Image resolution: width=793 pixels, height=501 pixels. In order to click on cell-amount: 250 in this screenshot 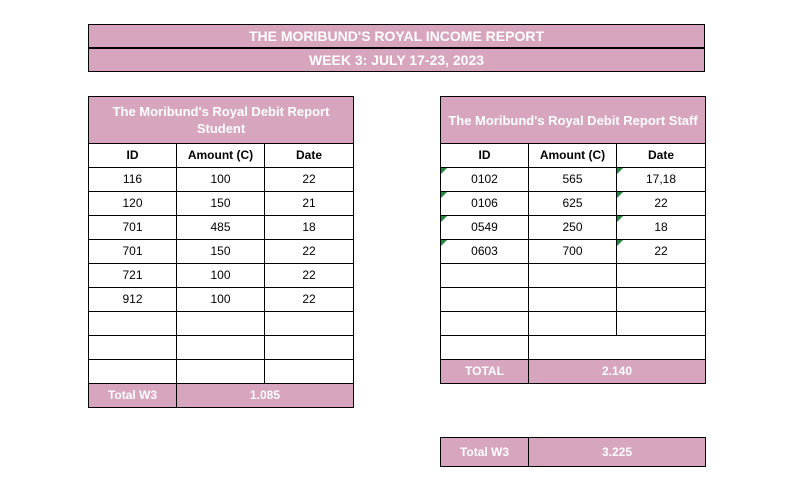, I will do `click(572, 227)`.